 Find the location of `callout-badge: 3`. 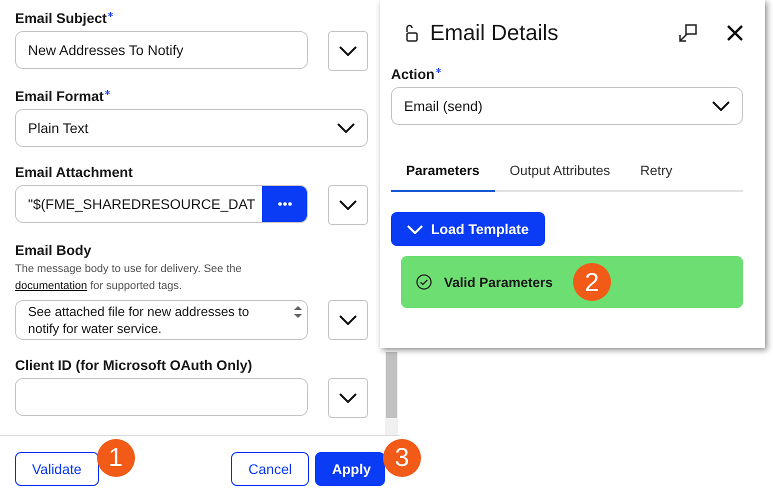

callout-badge: 3 is located at coordinates (402, 457).